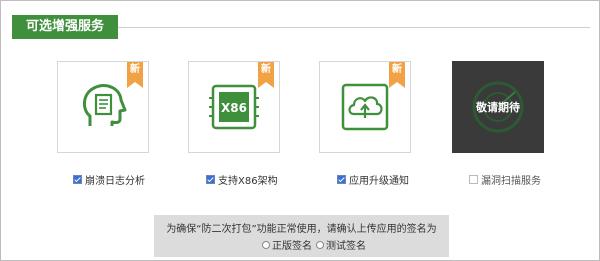 The image size is (600, 261). I want to click on signature-radio-group: 正版签名 测试签名, so click(316, 244).